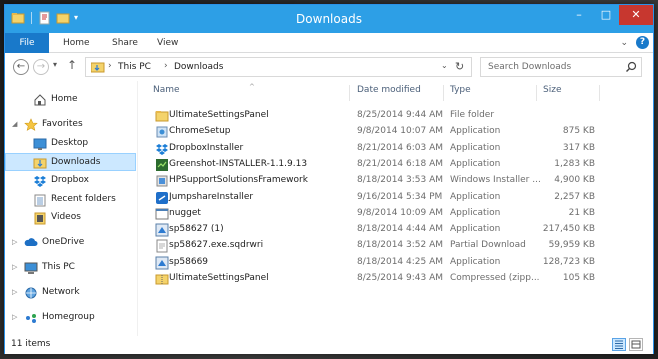  What do you see at coordinates (606, 15) in the screenshot?
I see `maximize-button: □` at bounding box center [606, 15].